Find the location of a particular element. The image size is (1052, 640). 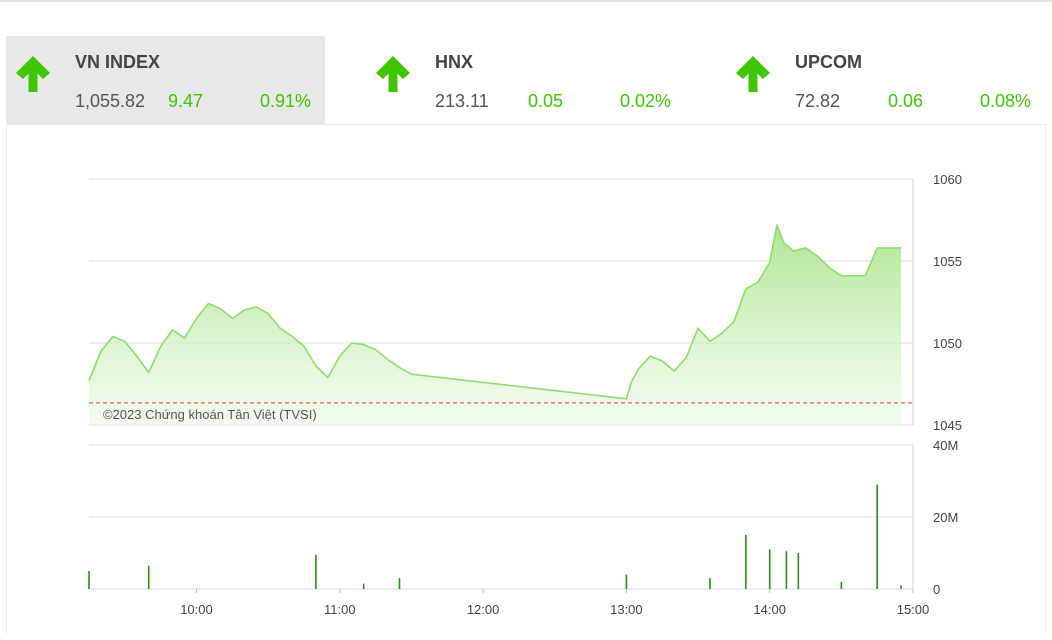

index-name: UPCOM is located at coordinates (828, 62).